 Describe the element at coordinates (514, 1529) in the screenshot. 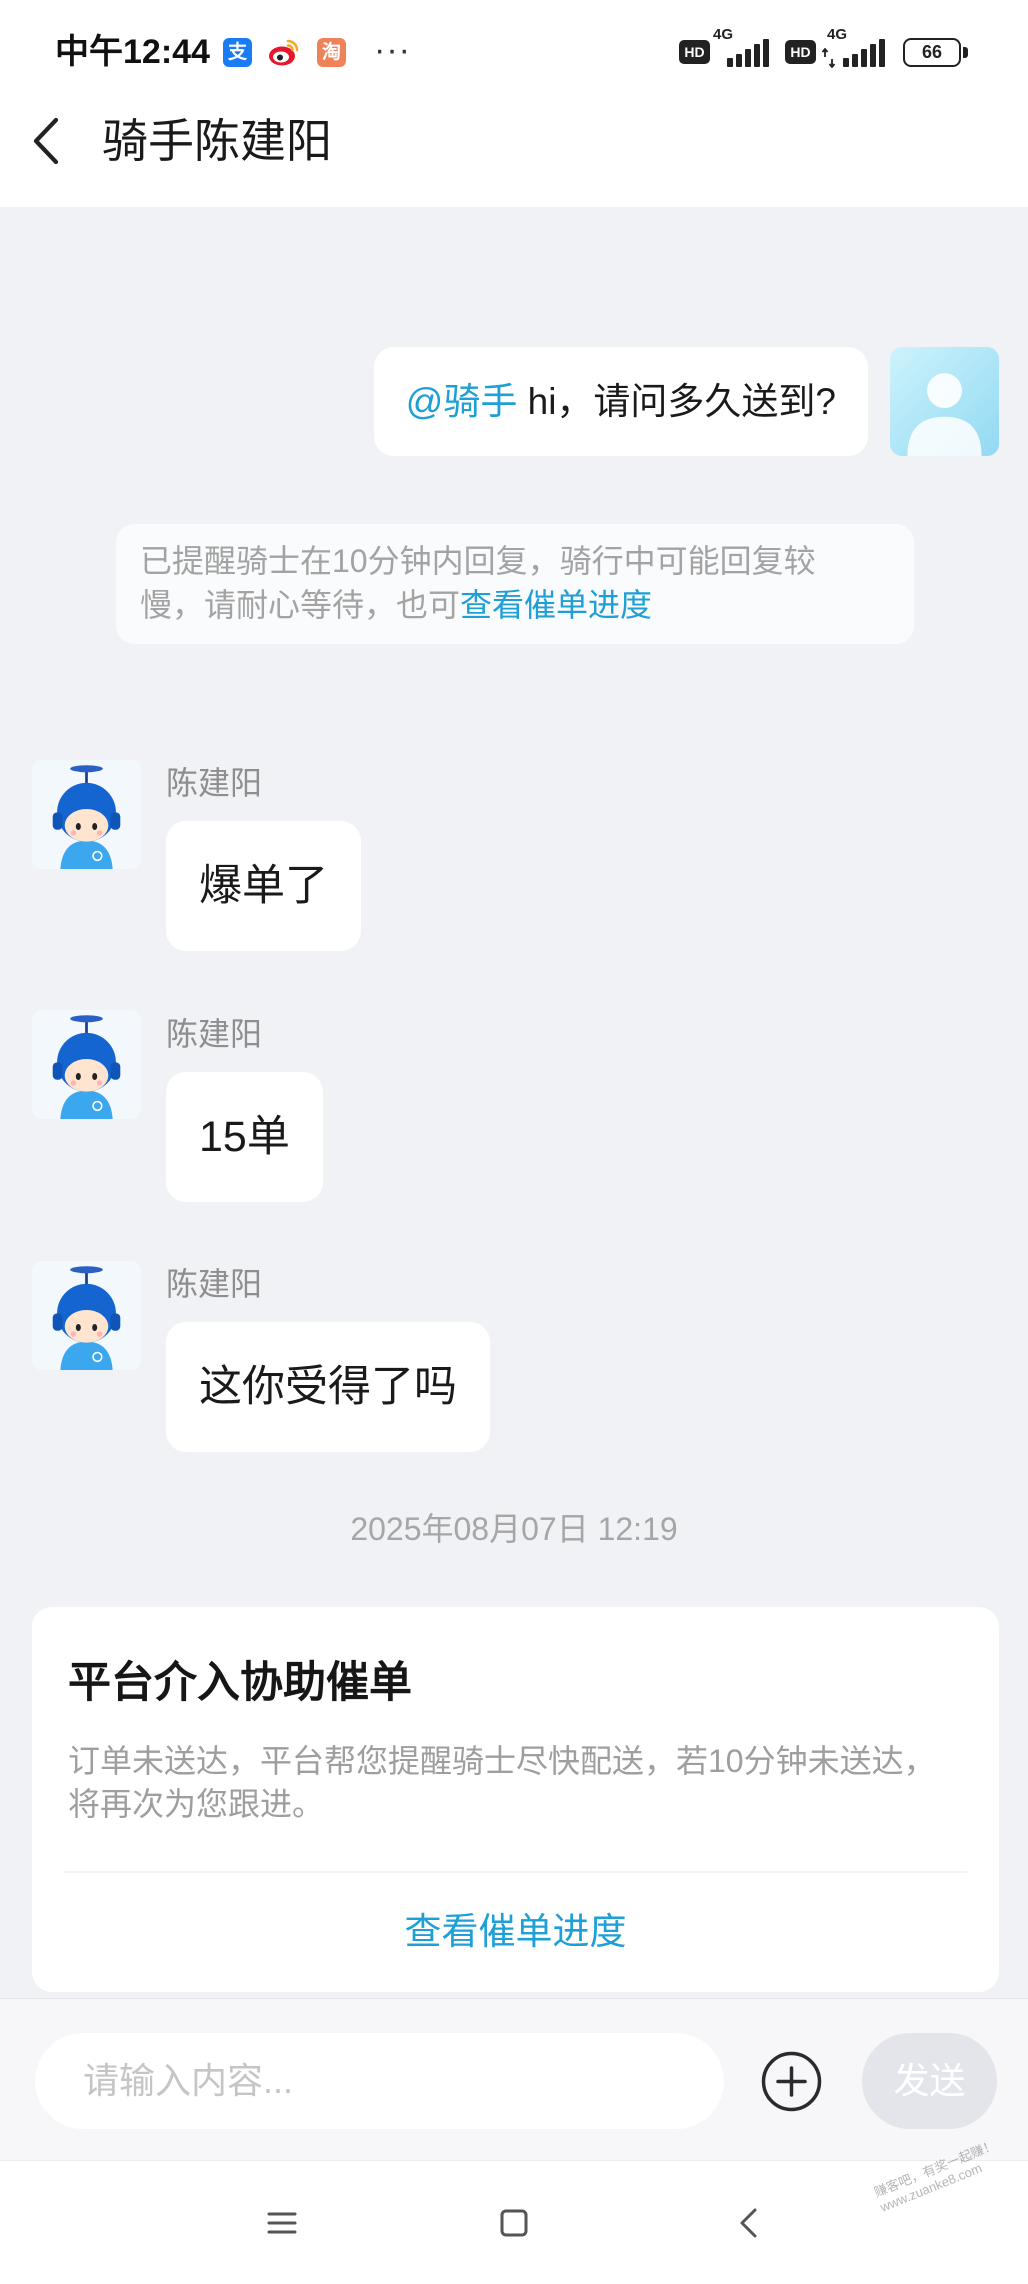

I see `message-timestamp: 2025年08月07日 12:19` at that location.